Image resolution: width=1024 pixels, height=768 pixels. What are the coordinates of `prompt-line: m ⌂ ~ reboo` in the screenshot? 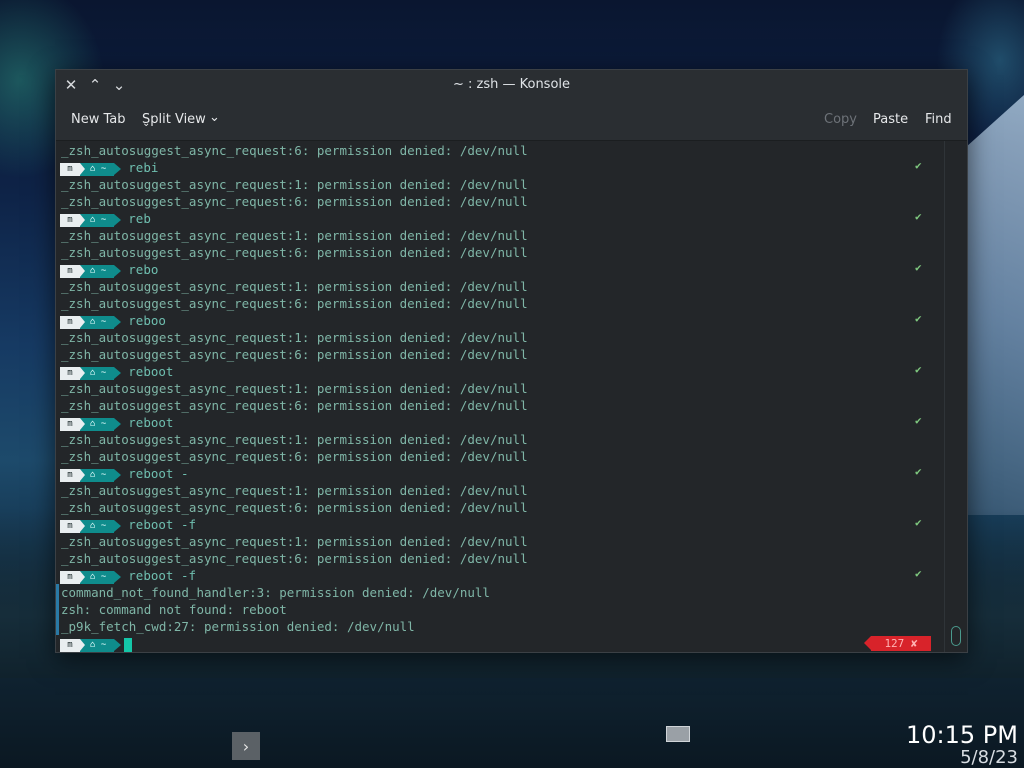 It's located at (113, 320).